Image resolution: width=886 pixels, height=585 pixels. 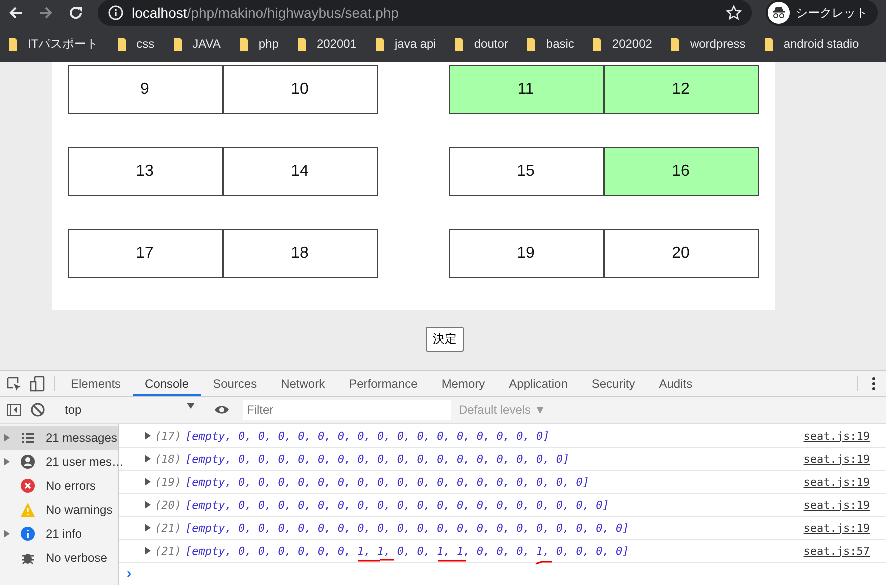 What do you see at coordinates (408, 528) in the screenshot?
I see `log-message: [empty, 0, 0, 0, 0, 0, 0, 0, 0, 0, 0, 0, 0, 0, 0, 0, 0, 0, 0, 0, 0]` at bounding box center [408, 528].